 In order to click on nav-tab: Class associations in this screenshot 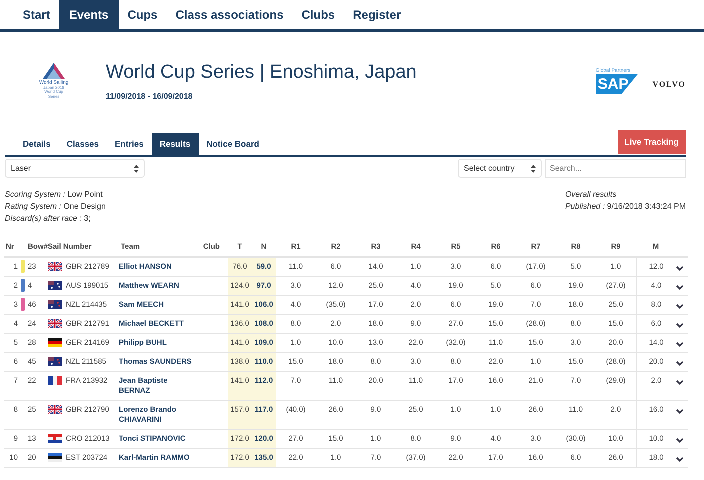, I will do `click(229, 14)`.